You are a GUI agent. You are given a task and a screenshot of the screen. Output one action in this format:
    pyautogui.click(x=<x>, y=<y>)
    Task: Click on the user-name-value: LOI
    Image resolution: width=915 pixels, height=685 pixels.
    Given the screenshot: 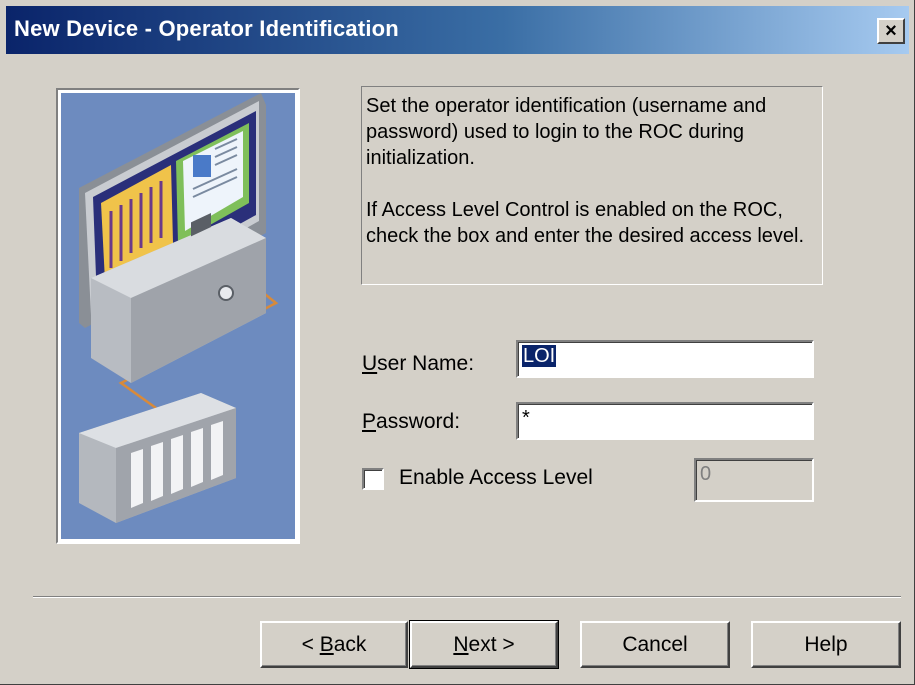 What is the action you would take?
    pyautogui.click(x=539, y=356)
    